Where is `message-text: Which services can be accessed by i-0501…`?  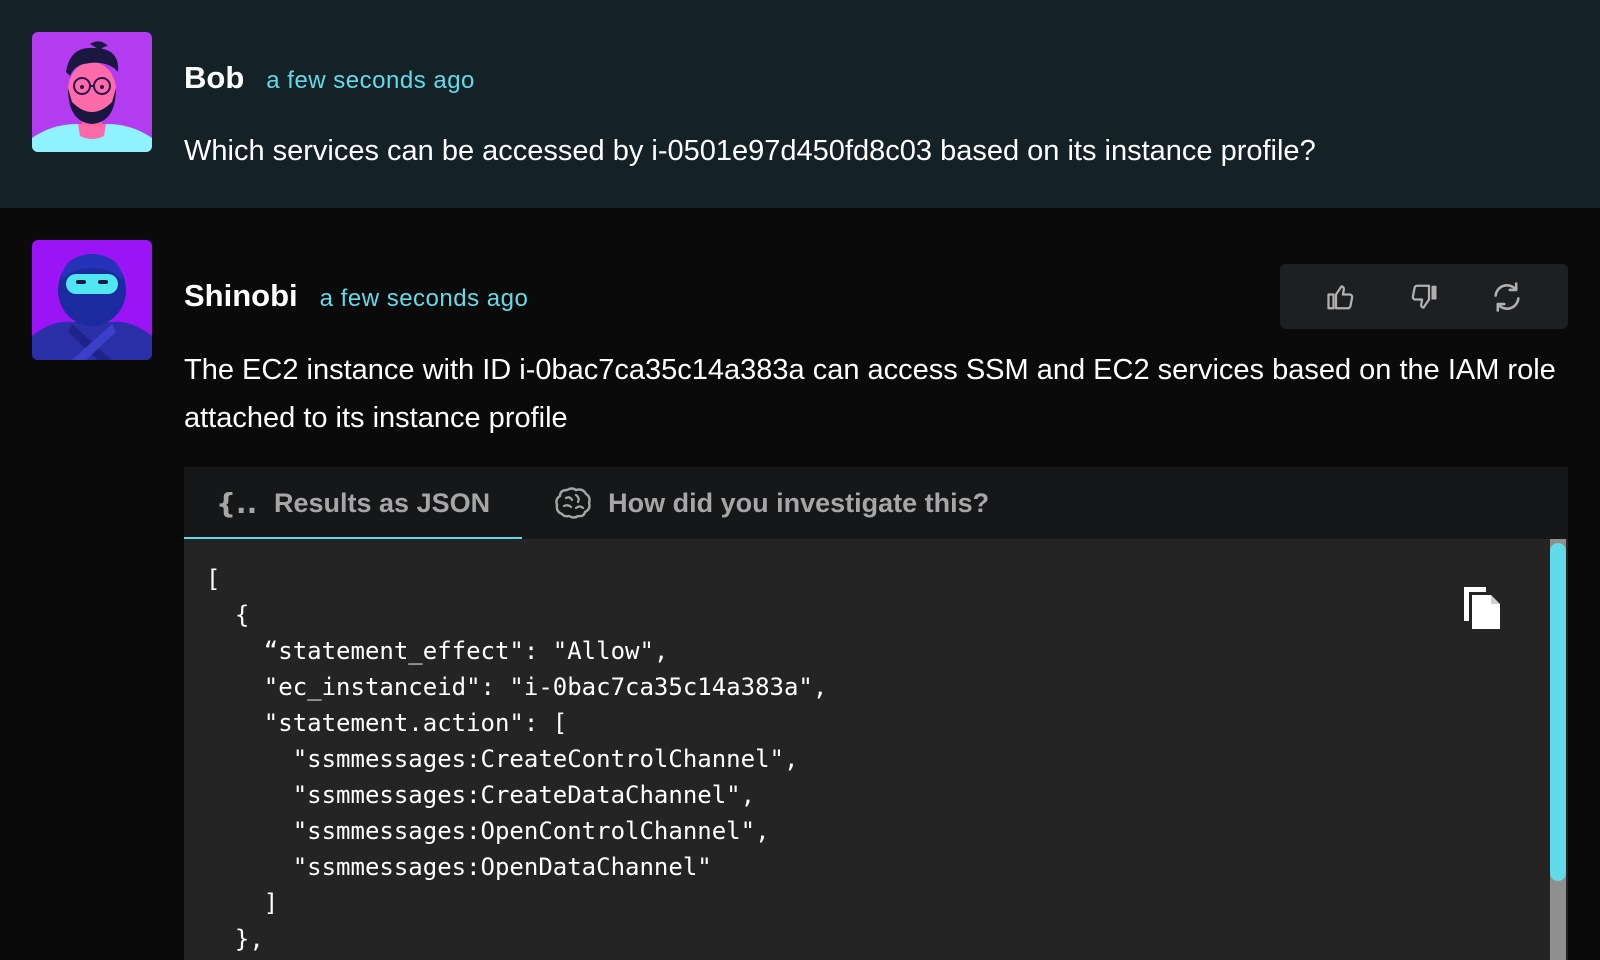 message-text: Which services can be accessed by i-0501… is located at coordinates (750, 151).